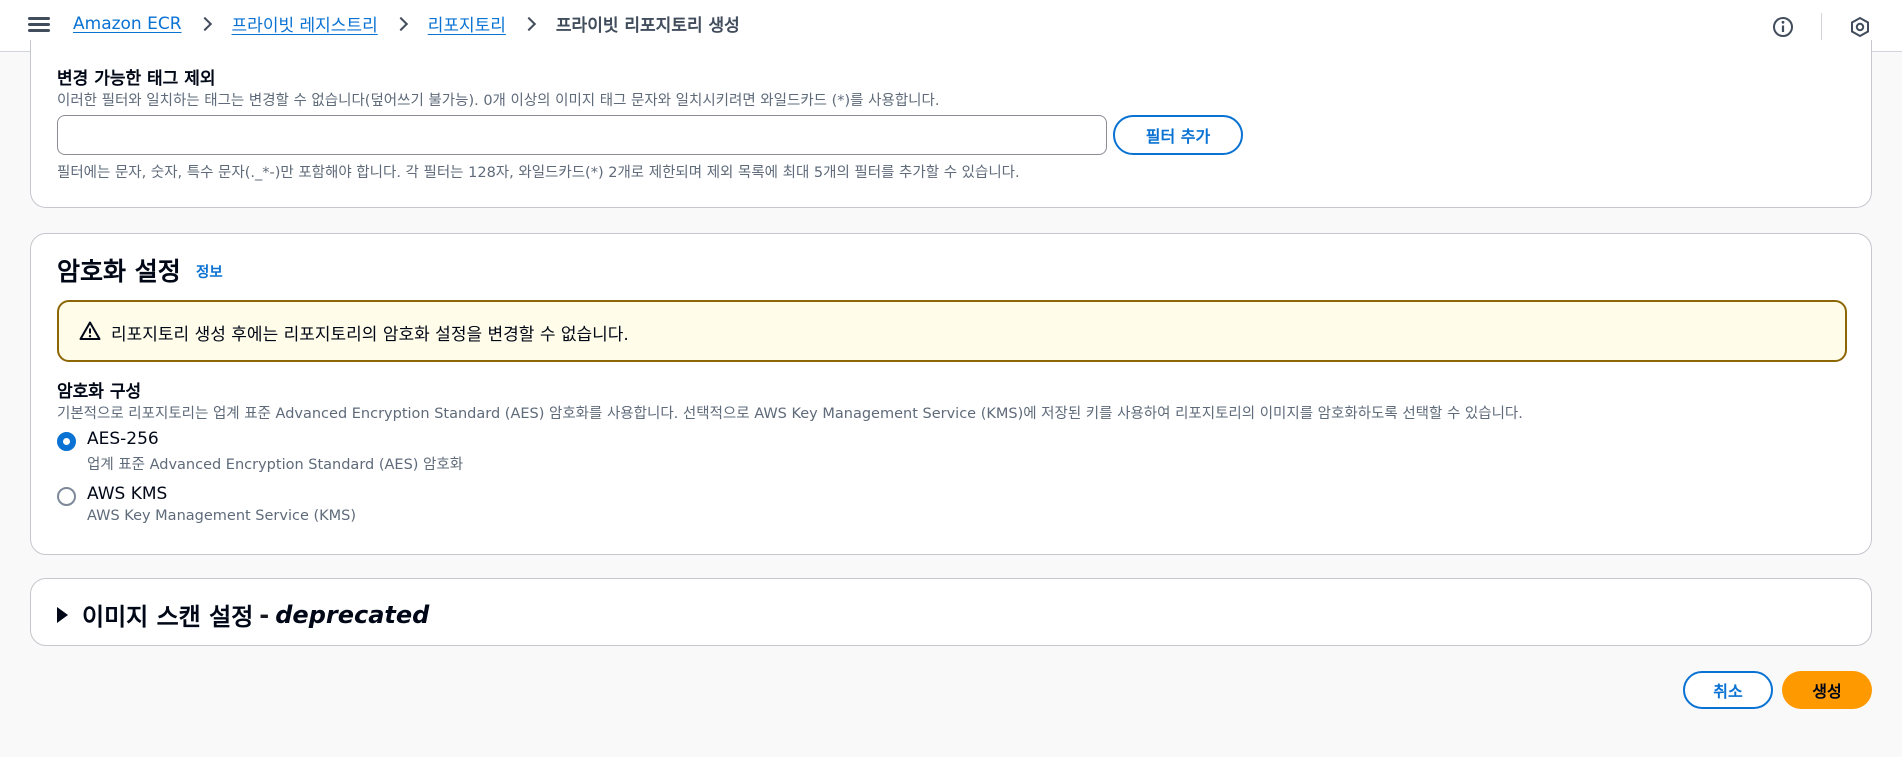 The width and height of the screenshot is (1902, 757). What do you see at coordinates (62, 614) in the screenshot?
I see `caret-right-icon` at bounding box center [62, 614].